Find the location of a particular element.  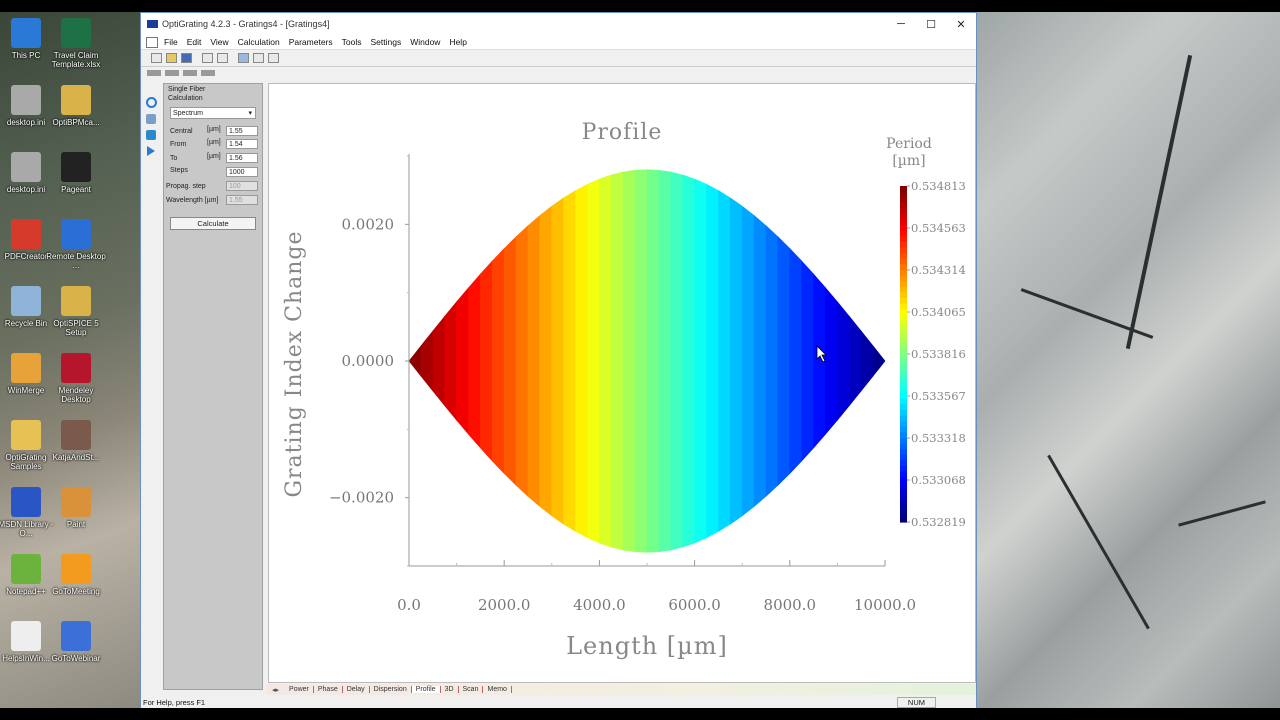

document-icon is located at coordinates (152, 42).